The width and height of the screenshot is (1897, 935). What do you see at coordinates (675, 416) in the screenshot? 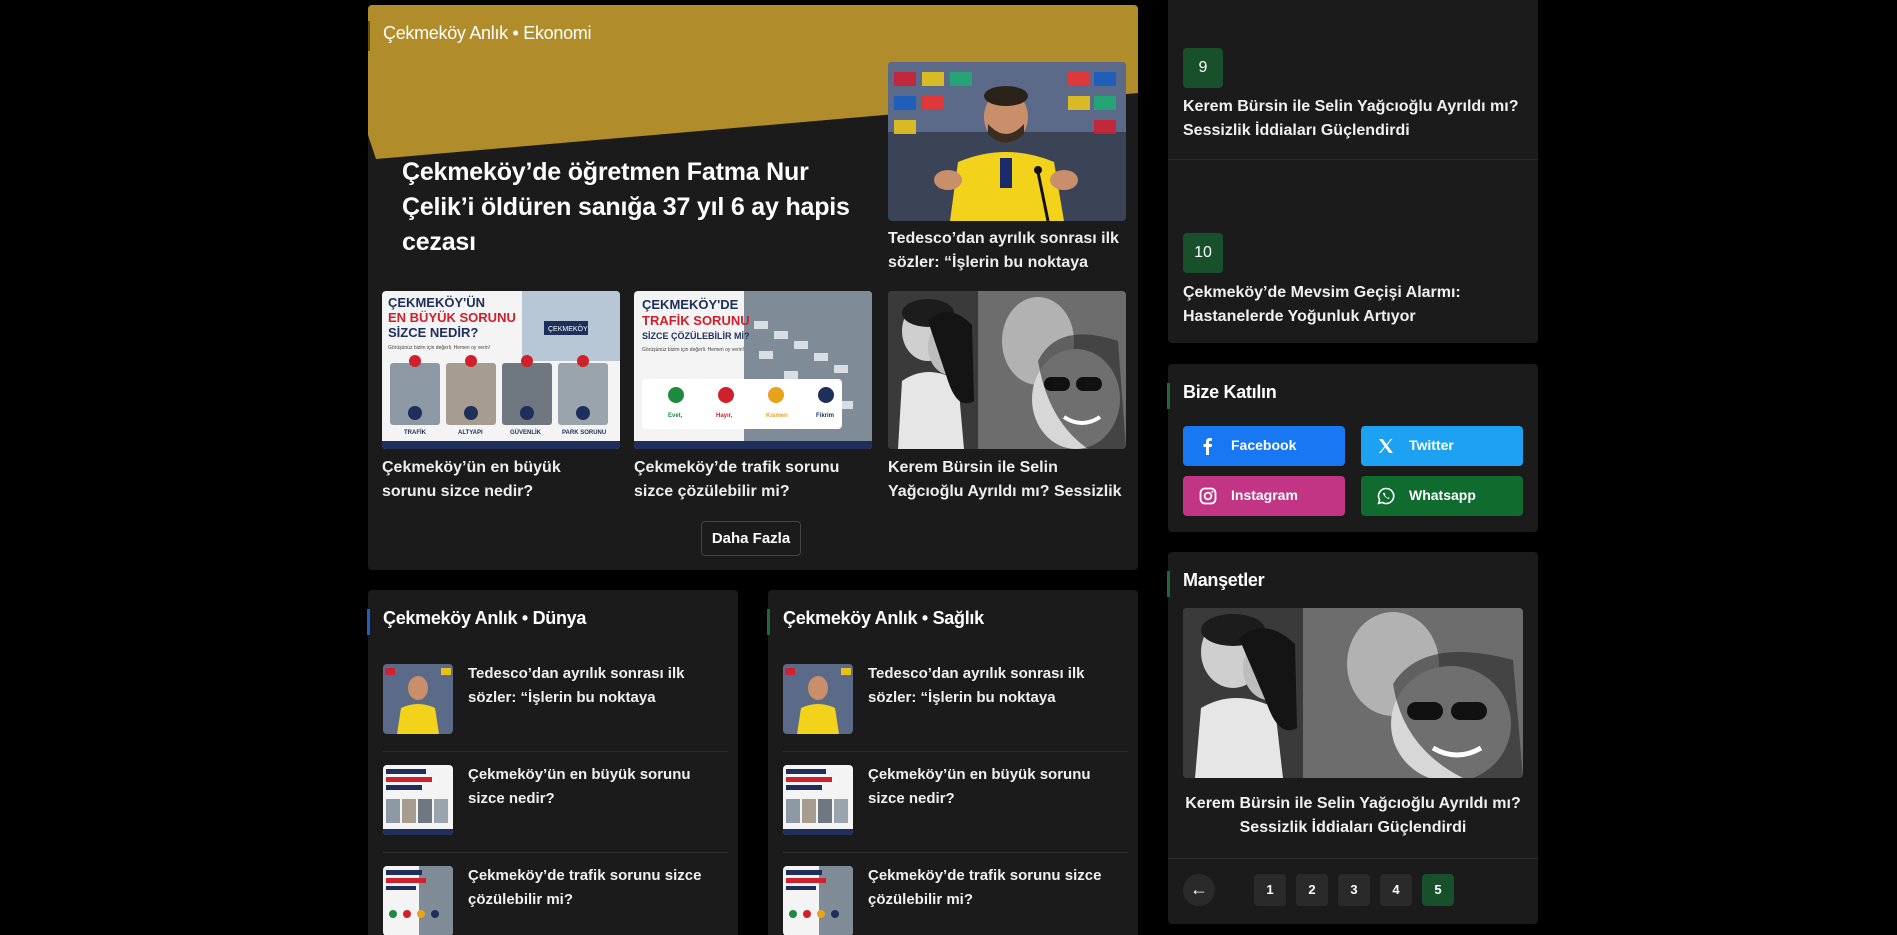
I see `traffic-opt-1: Evet,` at bounding box center [675, 416].